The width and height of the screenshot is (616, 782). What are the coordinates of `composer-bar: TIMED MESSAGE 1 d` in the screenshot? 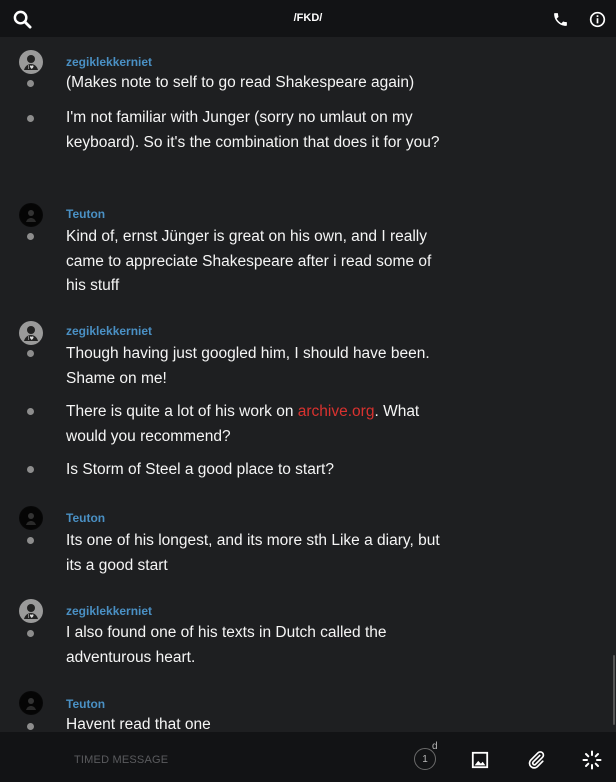 It's located at (308, 757).